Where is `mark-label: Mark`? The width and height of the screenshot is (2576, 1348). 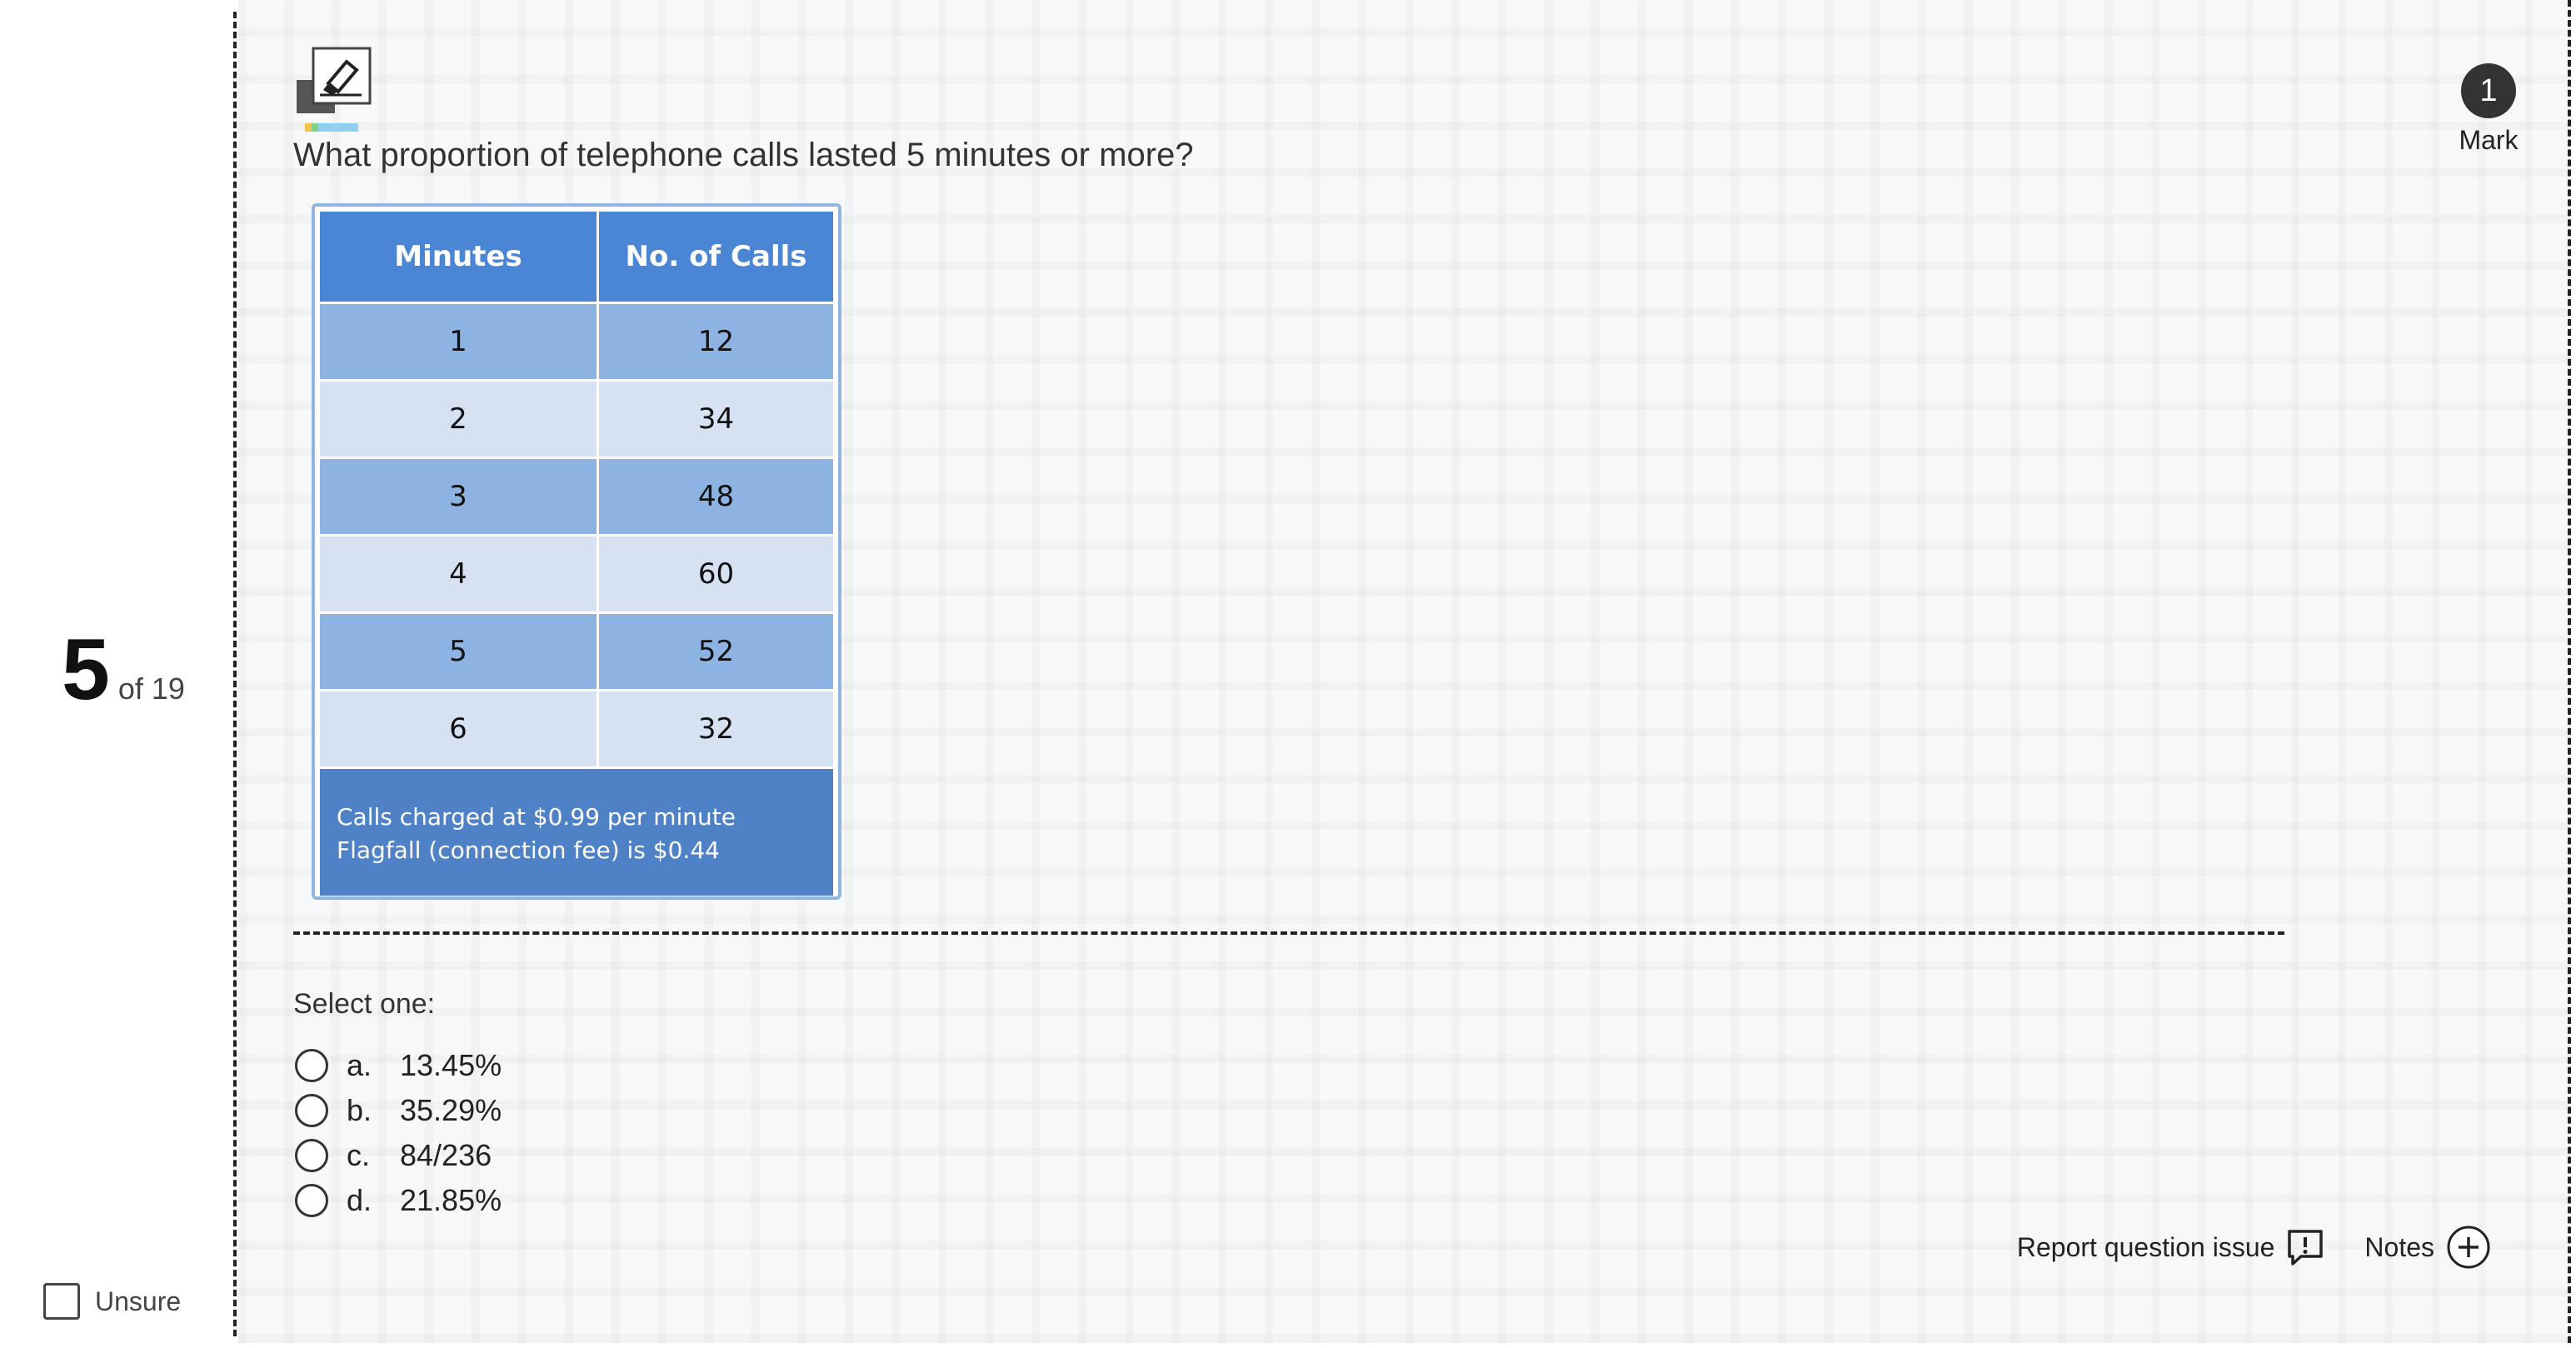 mark-label: Mark is located at coordinates (2489, 140).